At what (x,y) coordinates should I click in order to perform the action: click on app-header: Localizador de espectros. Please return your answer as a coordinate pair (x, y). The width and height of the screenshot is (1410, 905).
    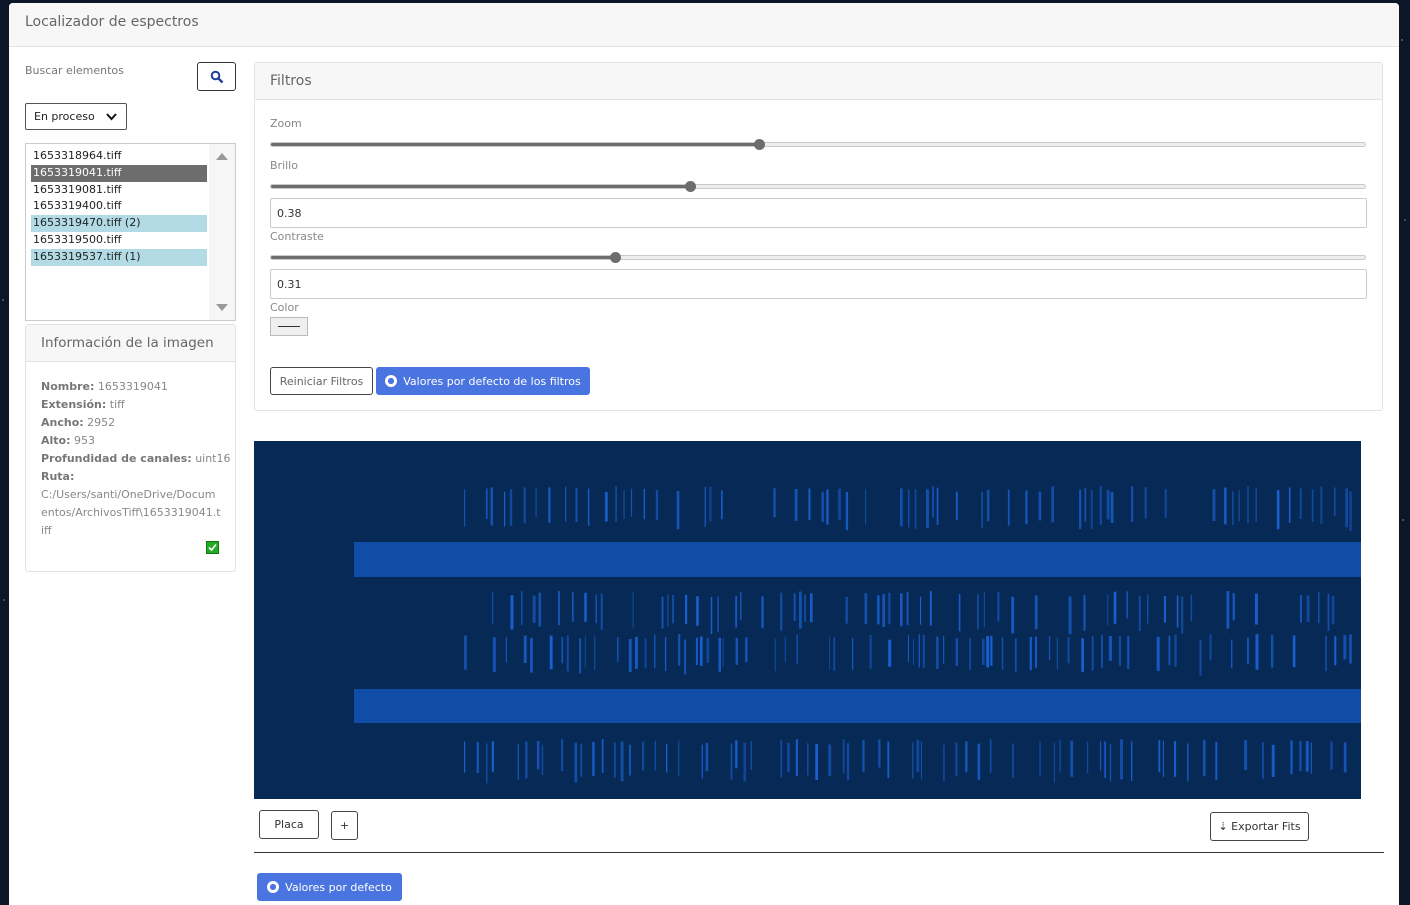
    Looking at the image, I should click on (704, 25).